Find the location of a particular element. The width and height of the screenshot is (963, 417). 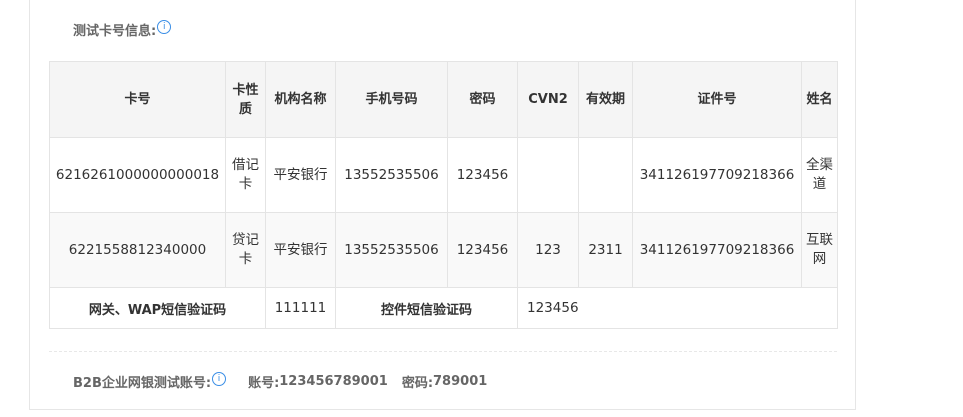

sms-code-row: 网关、WAP短信验证码 111111 控件短信验证码 123456 is located at coordinates (443, 308).